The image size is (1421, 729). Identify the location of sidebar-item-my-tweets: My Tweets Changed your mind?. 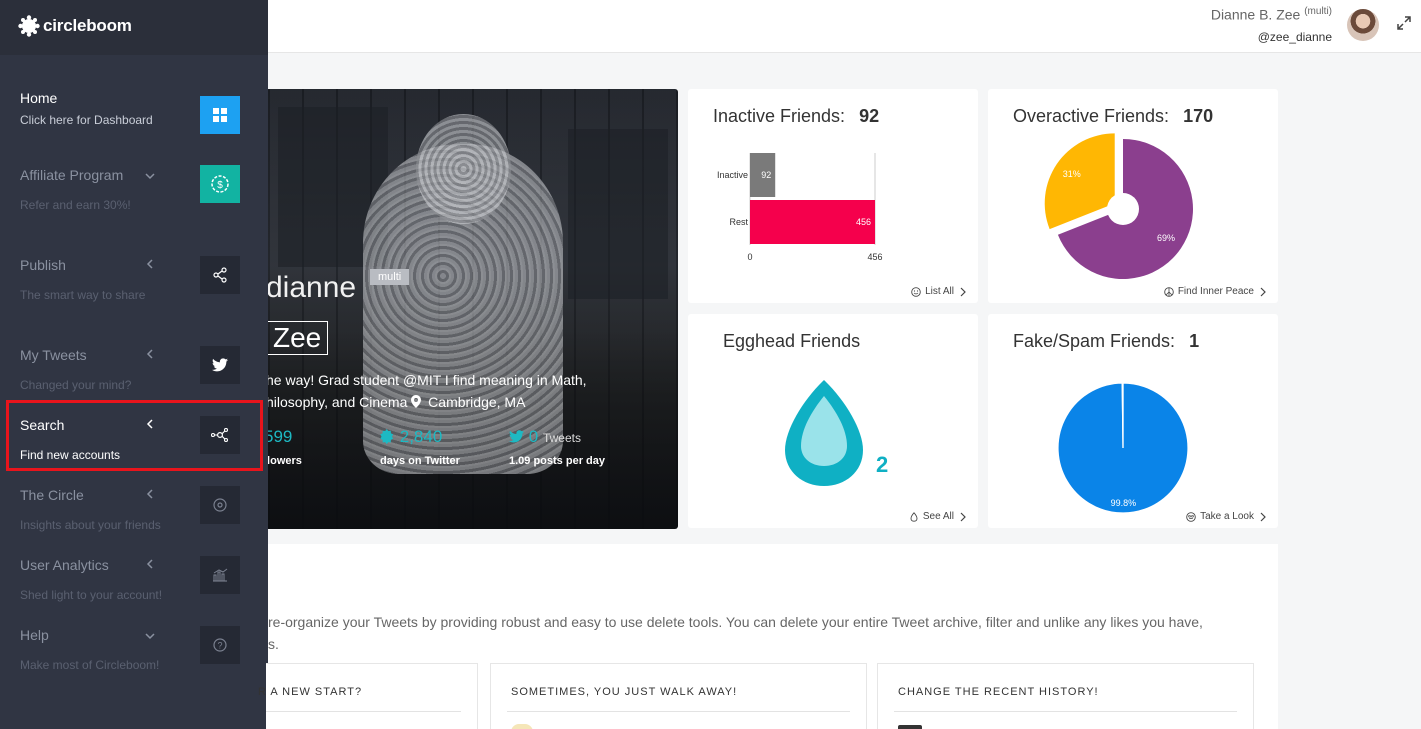
(134, 377).